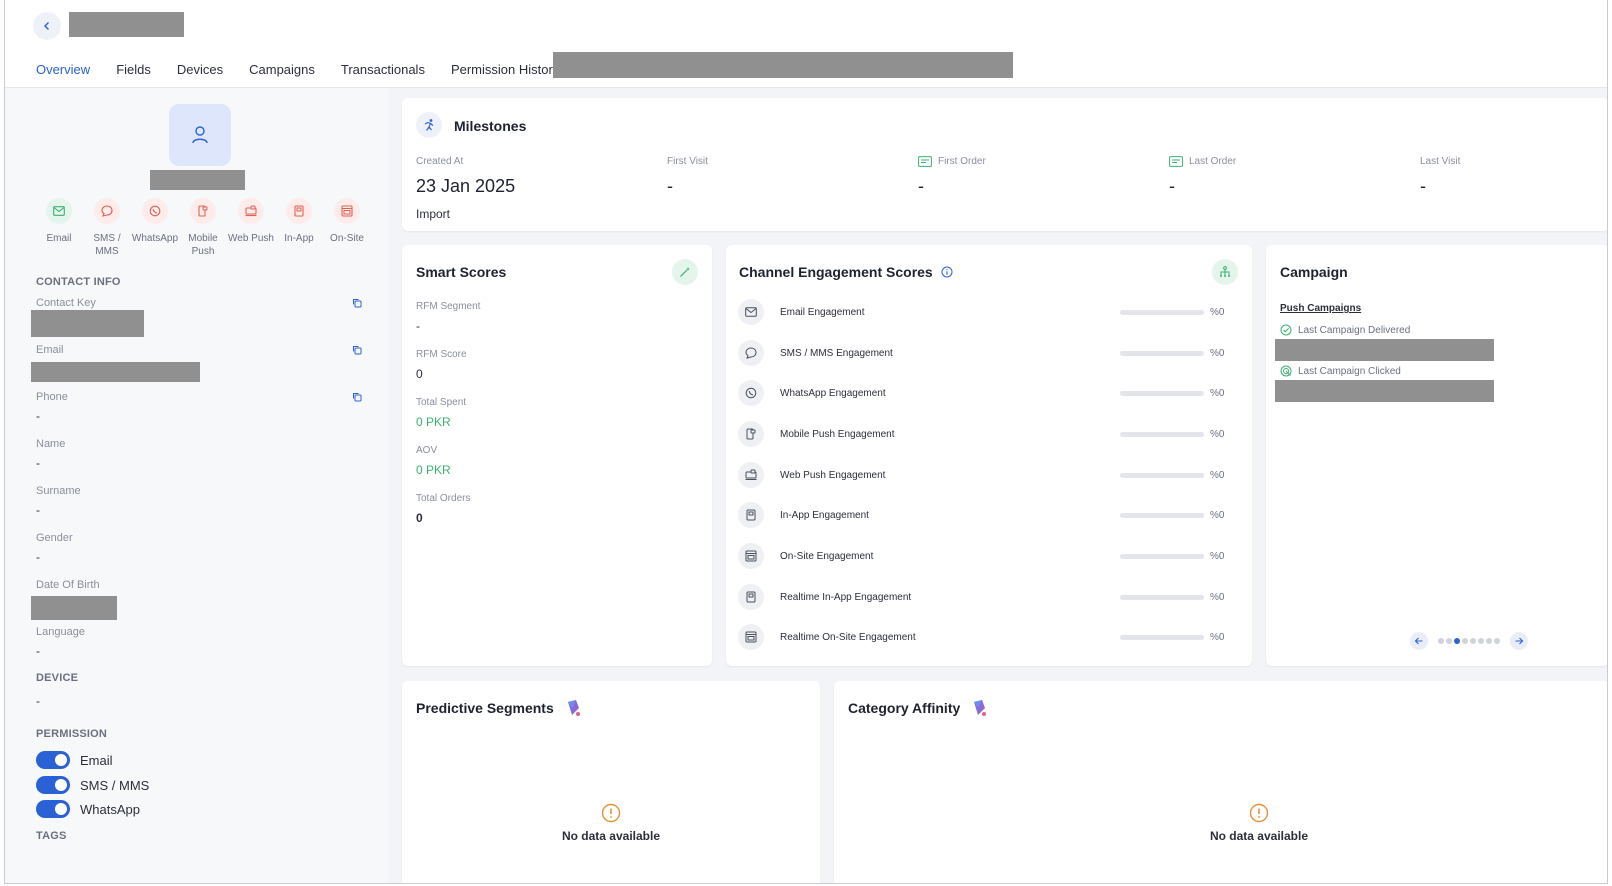 This screenshot has width=1612, height=886. Describe the element at coordinates (921, 186) in the screenshot. I see `first-order-value: -` at that location.